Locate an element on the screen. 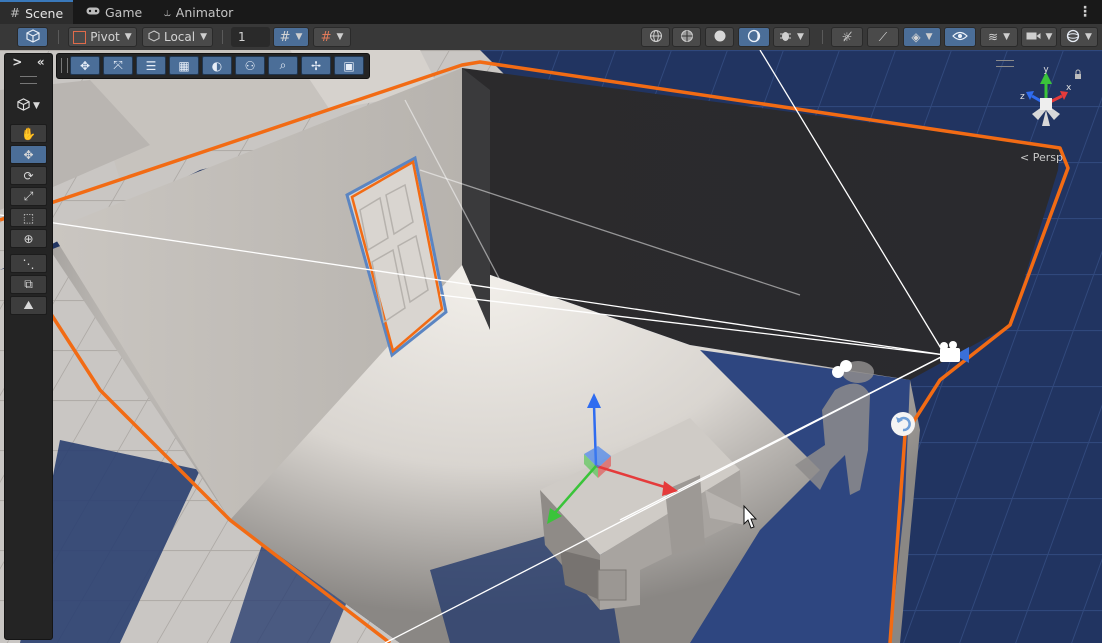 This screenshot has height=643, width=1102. lighting-off-icon: ☼̸ is located at coordinates (847, 37).